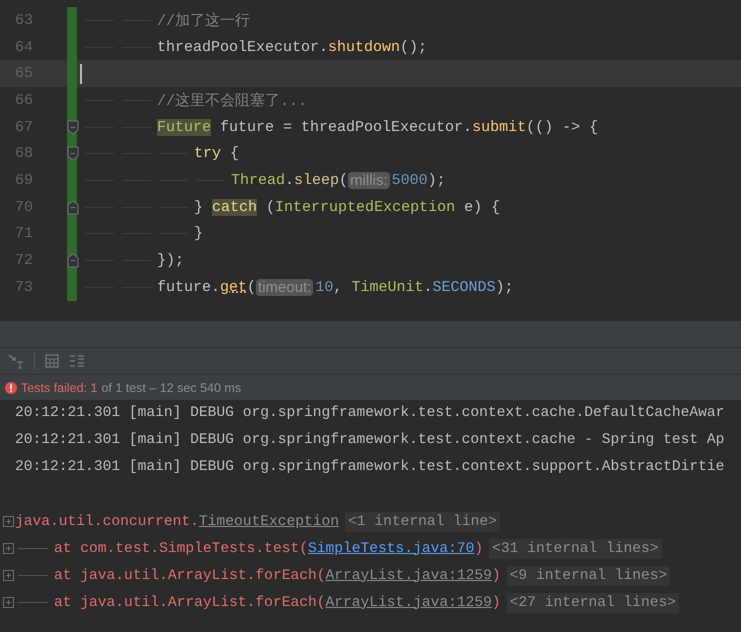 The height and width of the screenshot is (632, 741). Describe the element at coordinates (369, 180) in the screenshot. I see `parameter-hint: millis:` at that location.